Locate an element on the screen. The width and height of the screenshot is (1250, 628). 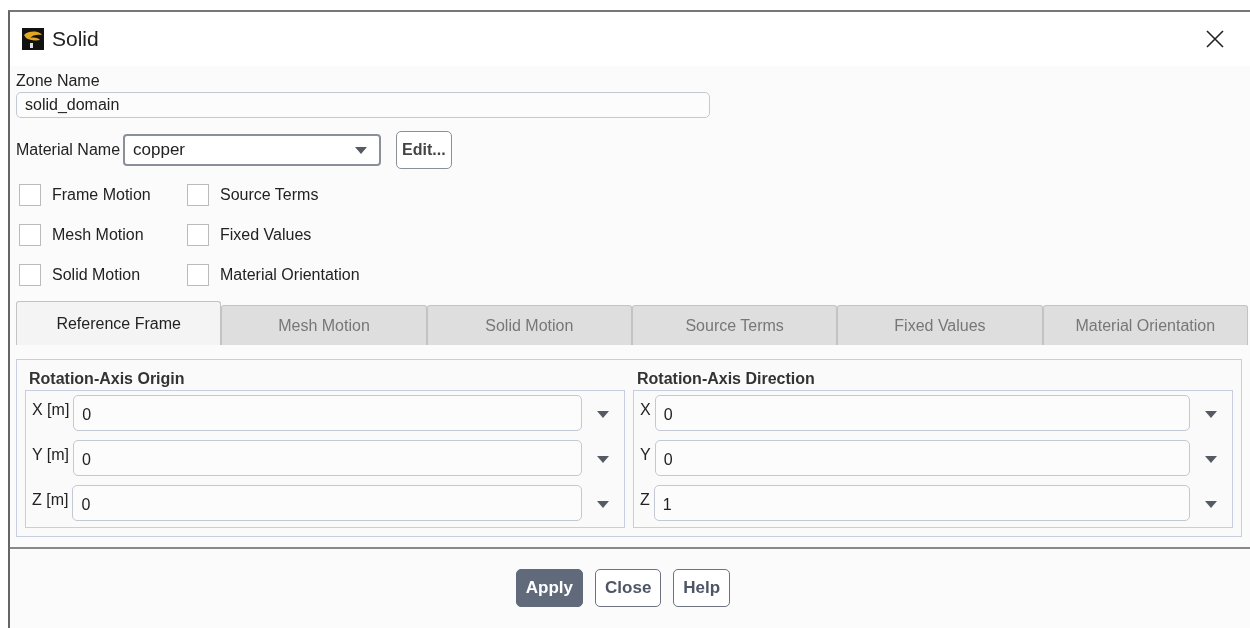
field-label: Zone Name is located at coordinates (58, 81).